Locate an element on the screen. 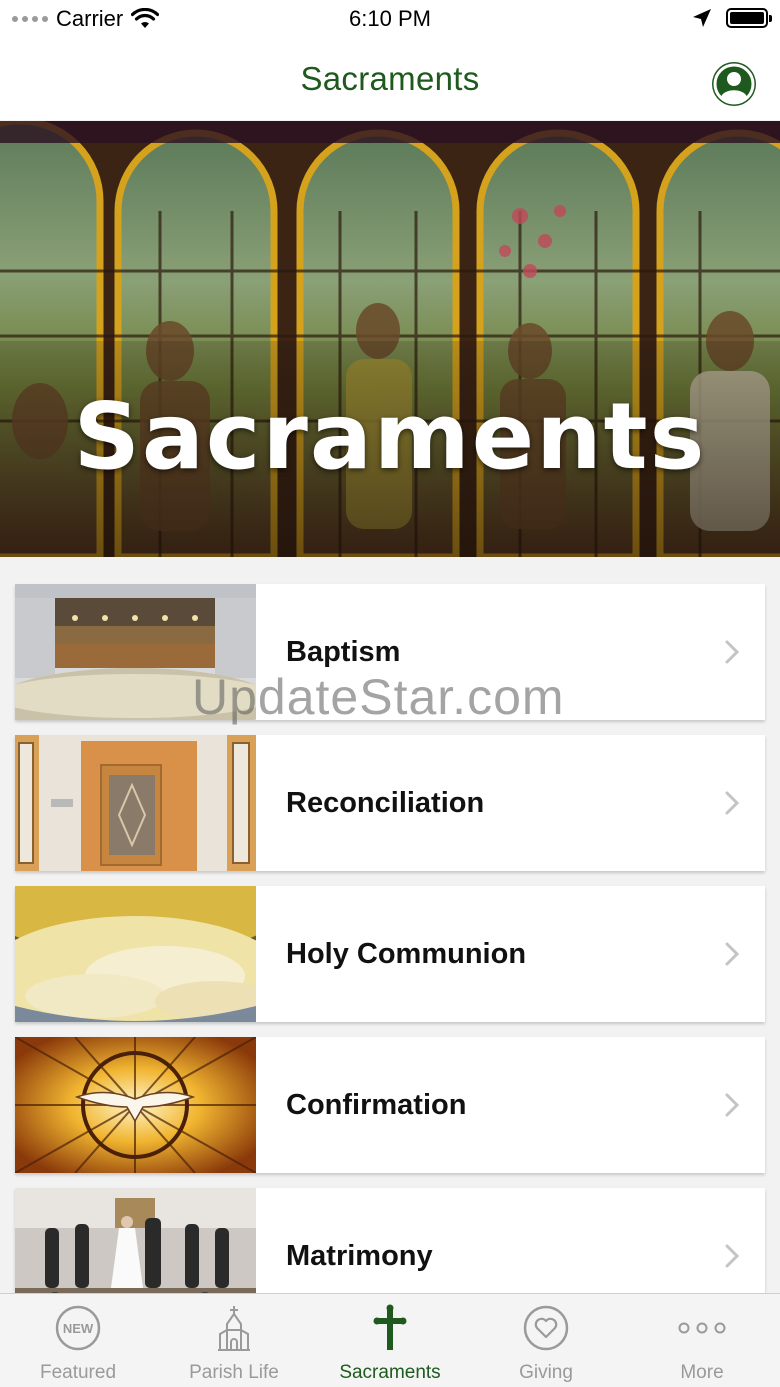 The width and height of the screenshot is (780, 1387). list-item-label: Confirmation is located at coordinates (376, 1104).